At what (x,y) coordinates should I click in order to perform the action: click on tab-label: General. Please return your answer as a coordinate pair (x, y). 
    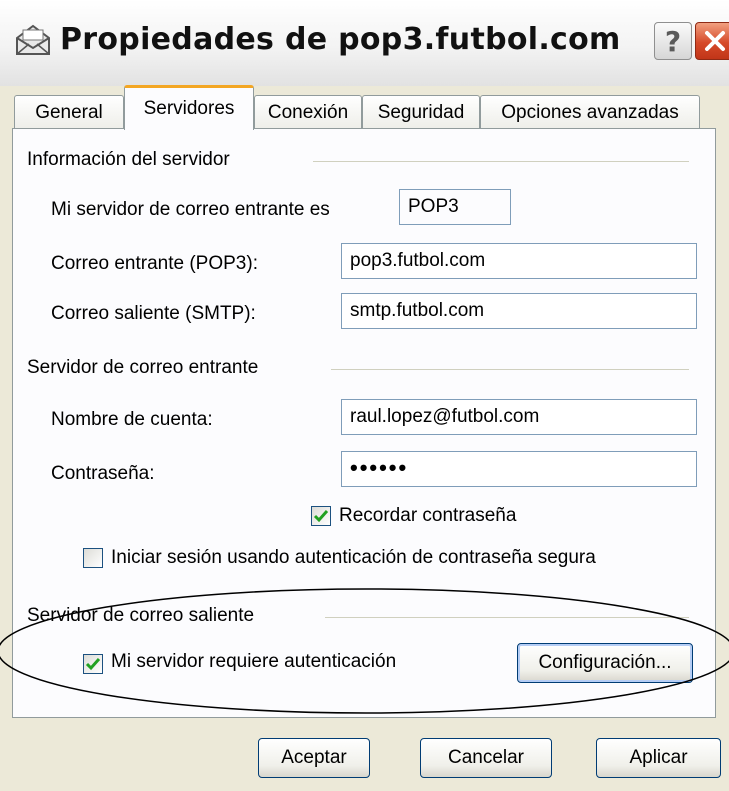
    Looking at the image, I should click on (69, 112).